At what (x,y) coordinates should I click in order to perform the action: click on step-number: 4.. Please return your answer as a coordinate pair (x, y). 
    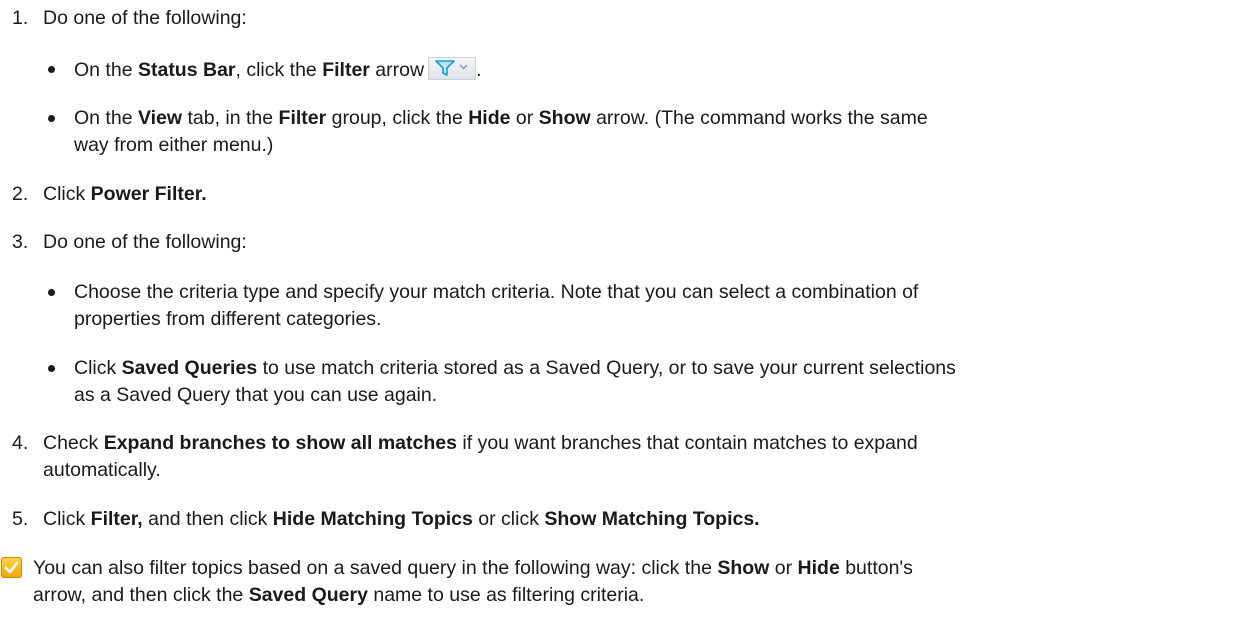
    Looking at the image, I should click on (20, 443).